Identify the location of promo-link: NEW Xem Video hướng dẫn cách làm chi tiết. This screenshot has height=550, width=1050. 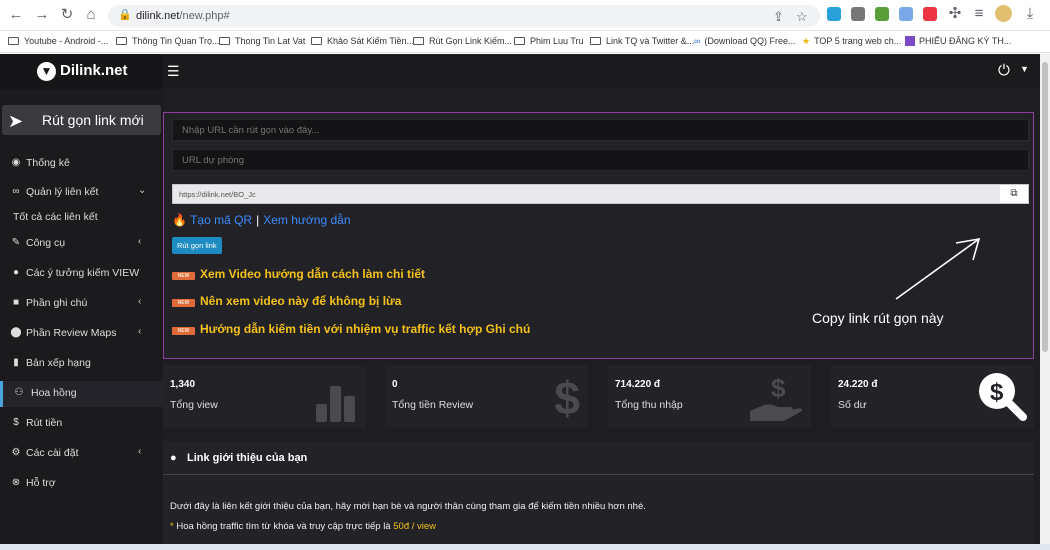
(298, 274).